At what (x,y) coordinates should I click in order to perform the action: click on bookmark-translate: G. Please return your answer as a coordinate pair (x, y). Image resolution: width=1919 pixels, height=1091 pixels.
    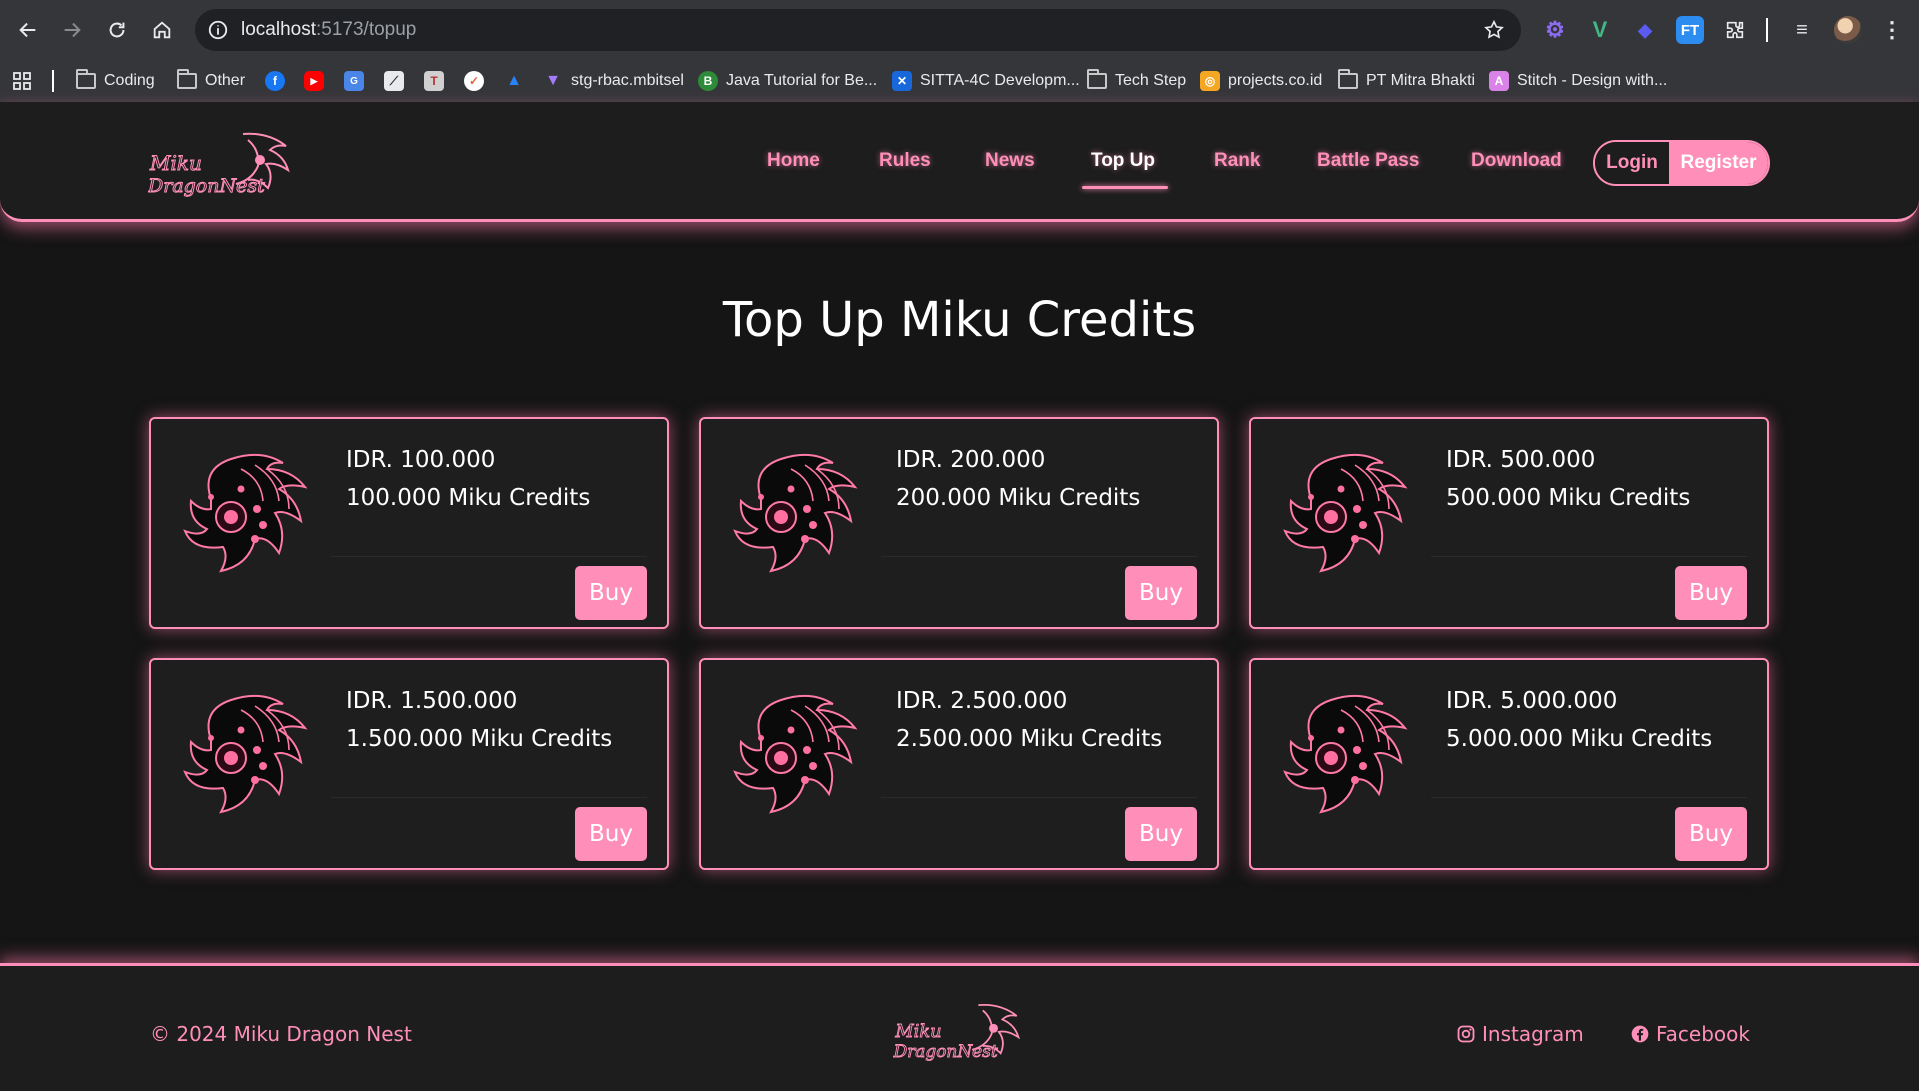
    Looking at the image, I should click on (354, 81).